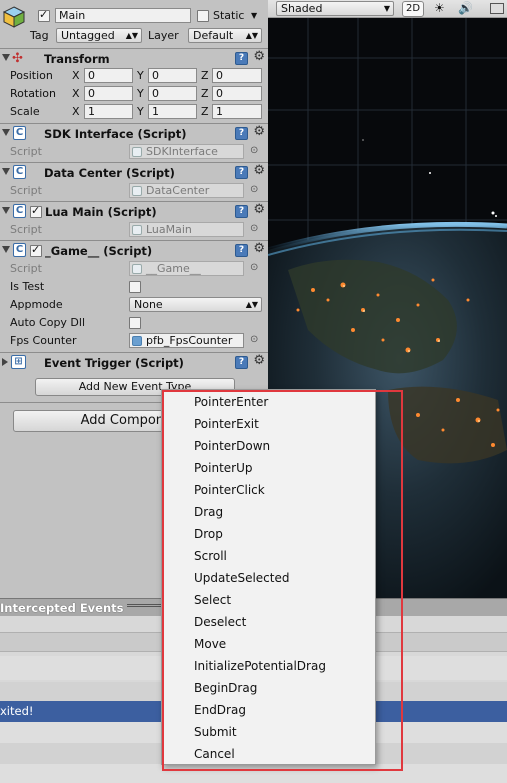 This screenshot has width=507, height=783. I want to click on menu-item-move: Move, so click(268, 644).